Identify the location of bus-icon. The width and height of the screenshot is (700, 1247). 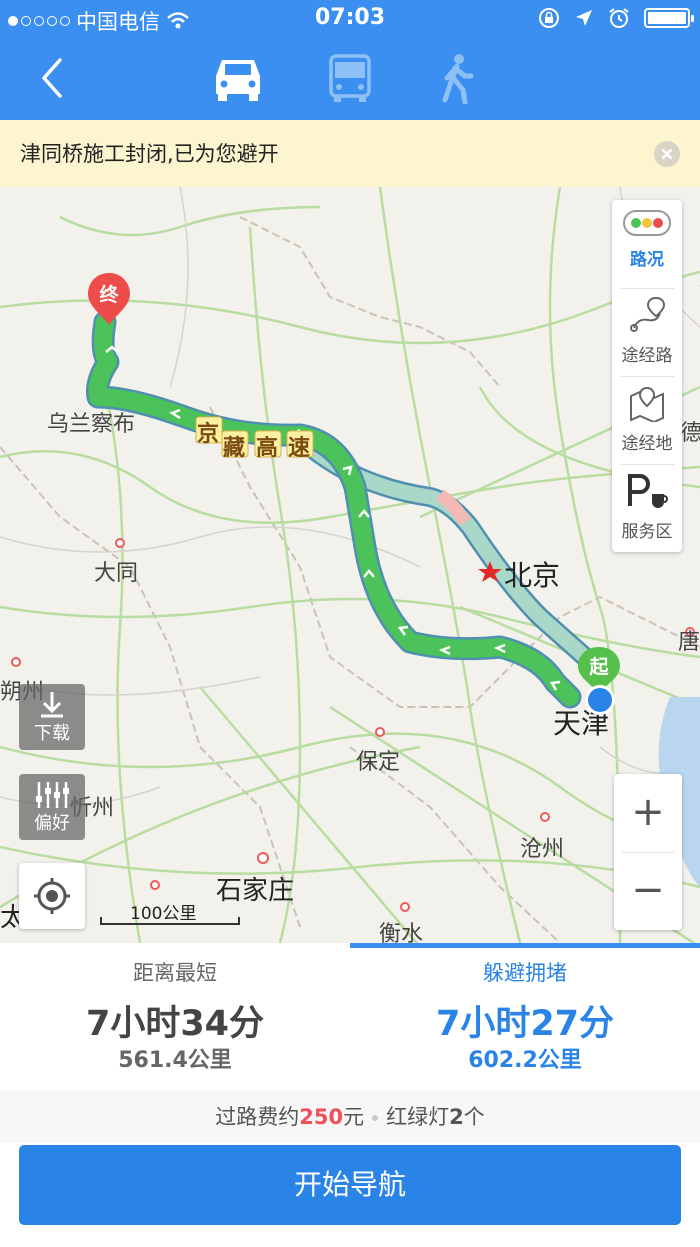
(350, 78).